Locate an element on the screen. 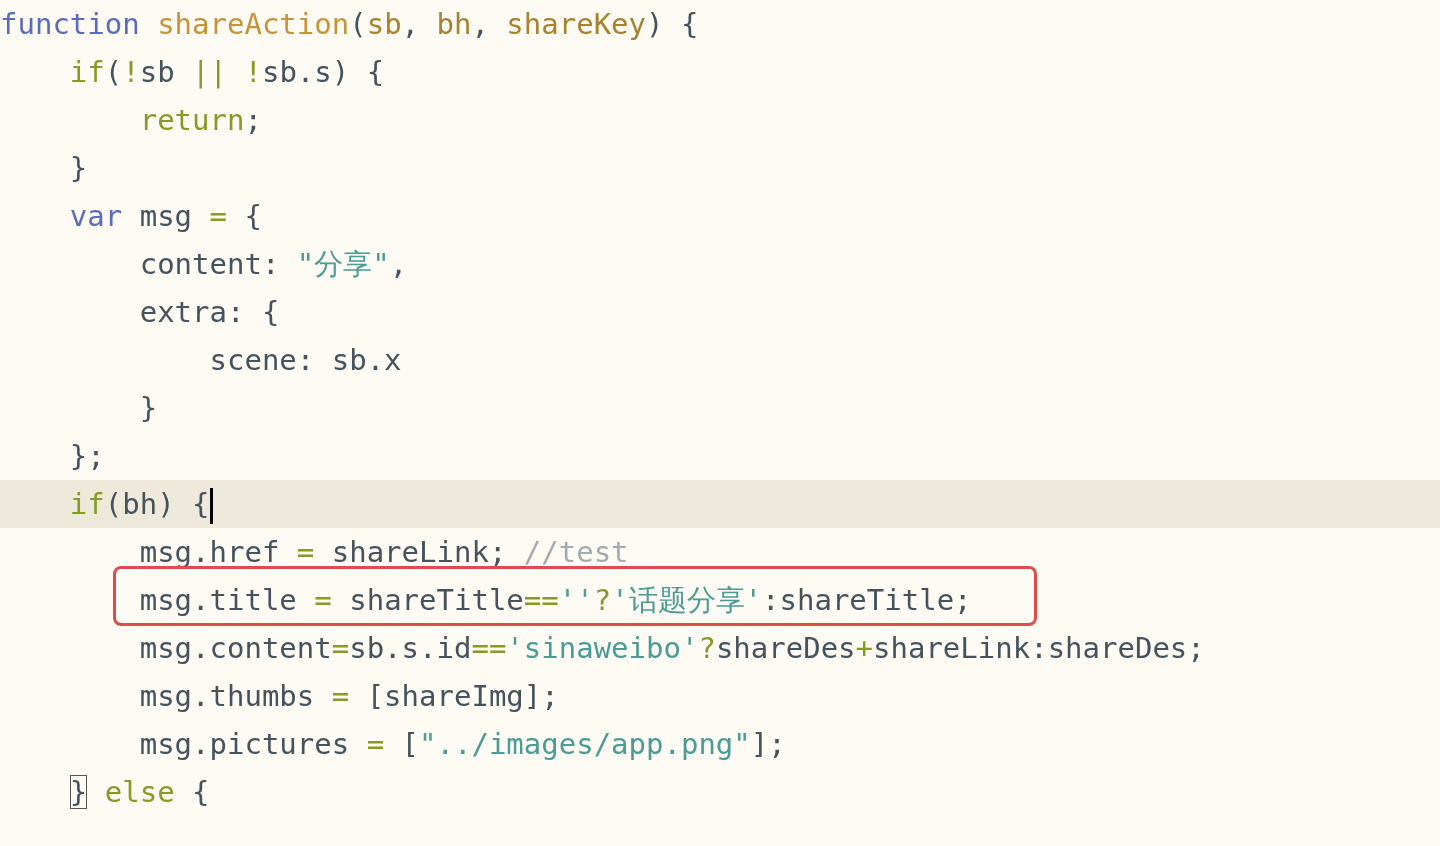  code-line: }; is located at coordinates (86, 456).